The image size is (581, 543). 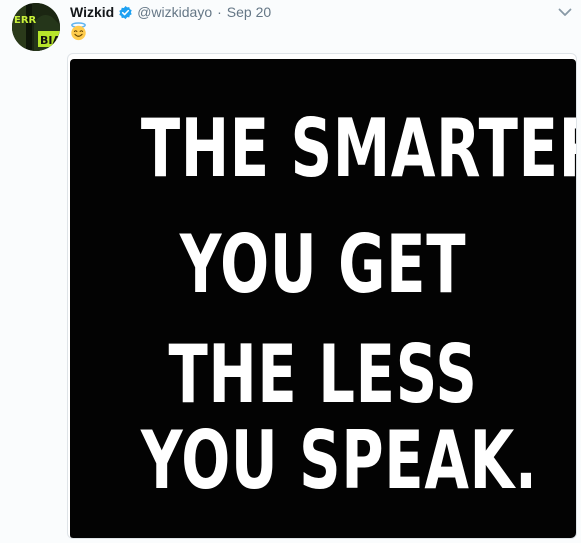 I want to click on quote-line-4: YOU SPEAK., so click(x=339, y=460).